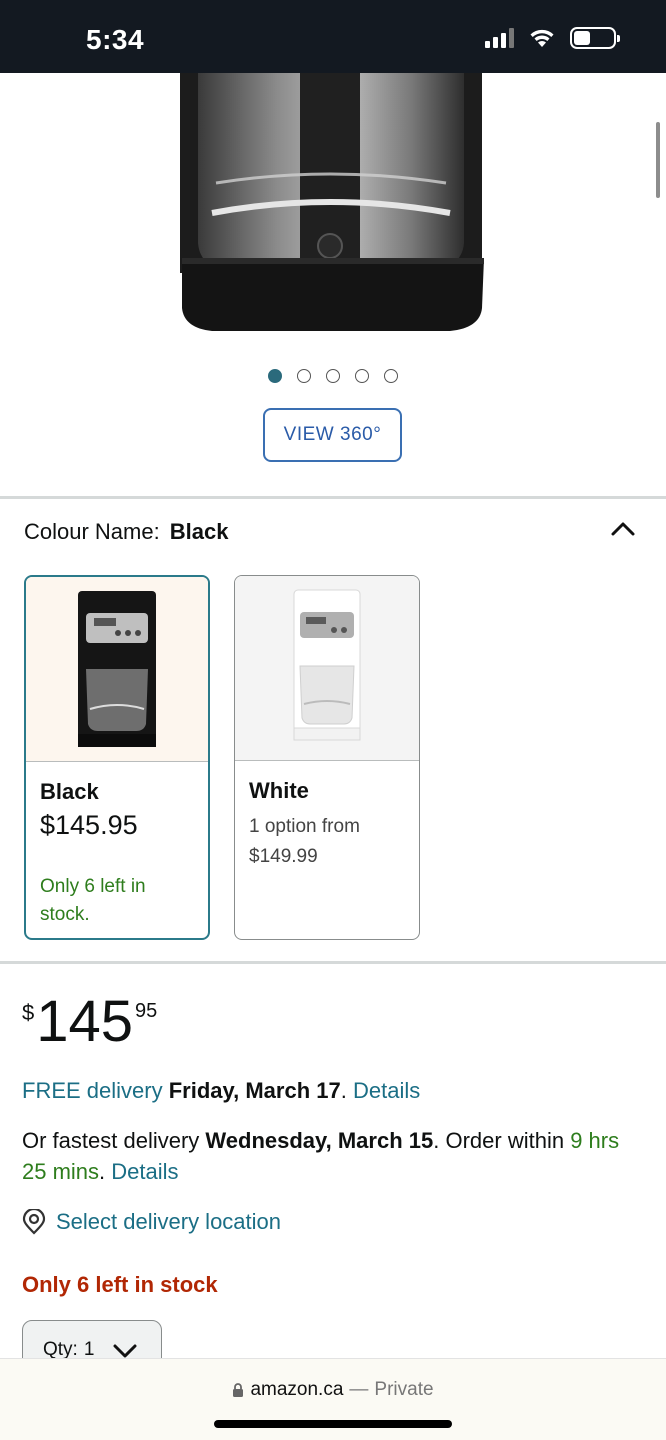 The height and width of the screenshot is (1440, 666). Describe the element at coordinates (93, 900) in the screenshot. I see `swatch-stock: Only 6 left in stock.` at that location.